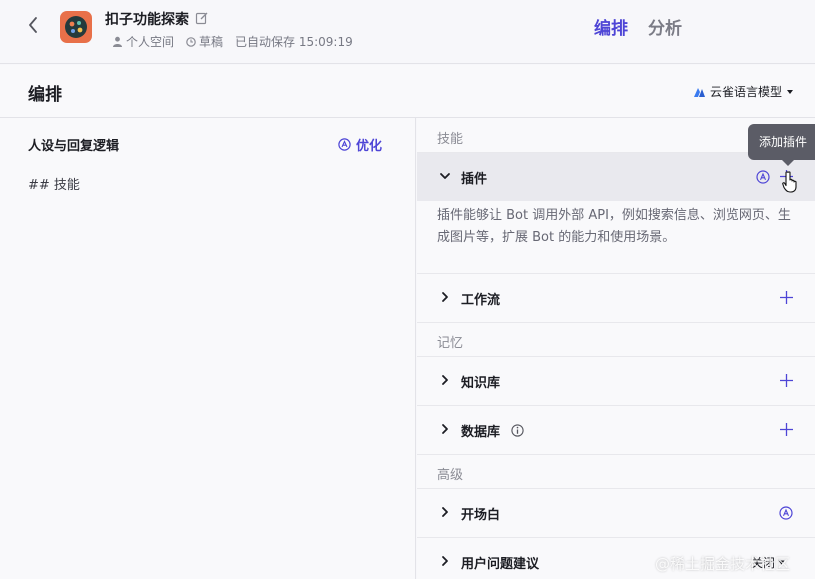 The height and width of the screenshot is (579, 815). Describe the element at coordinates (786, 380) in the screenshot. I see `add-knowledge-icon` at that location.